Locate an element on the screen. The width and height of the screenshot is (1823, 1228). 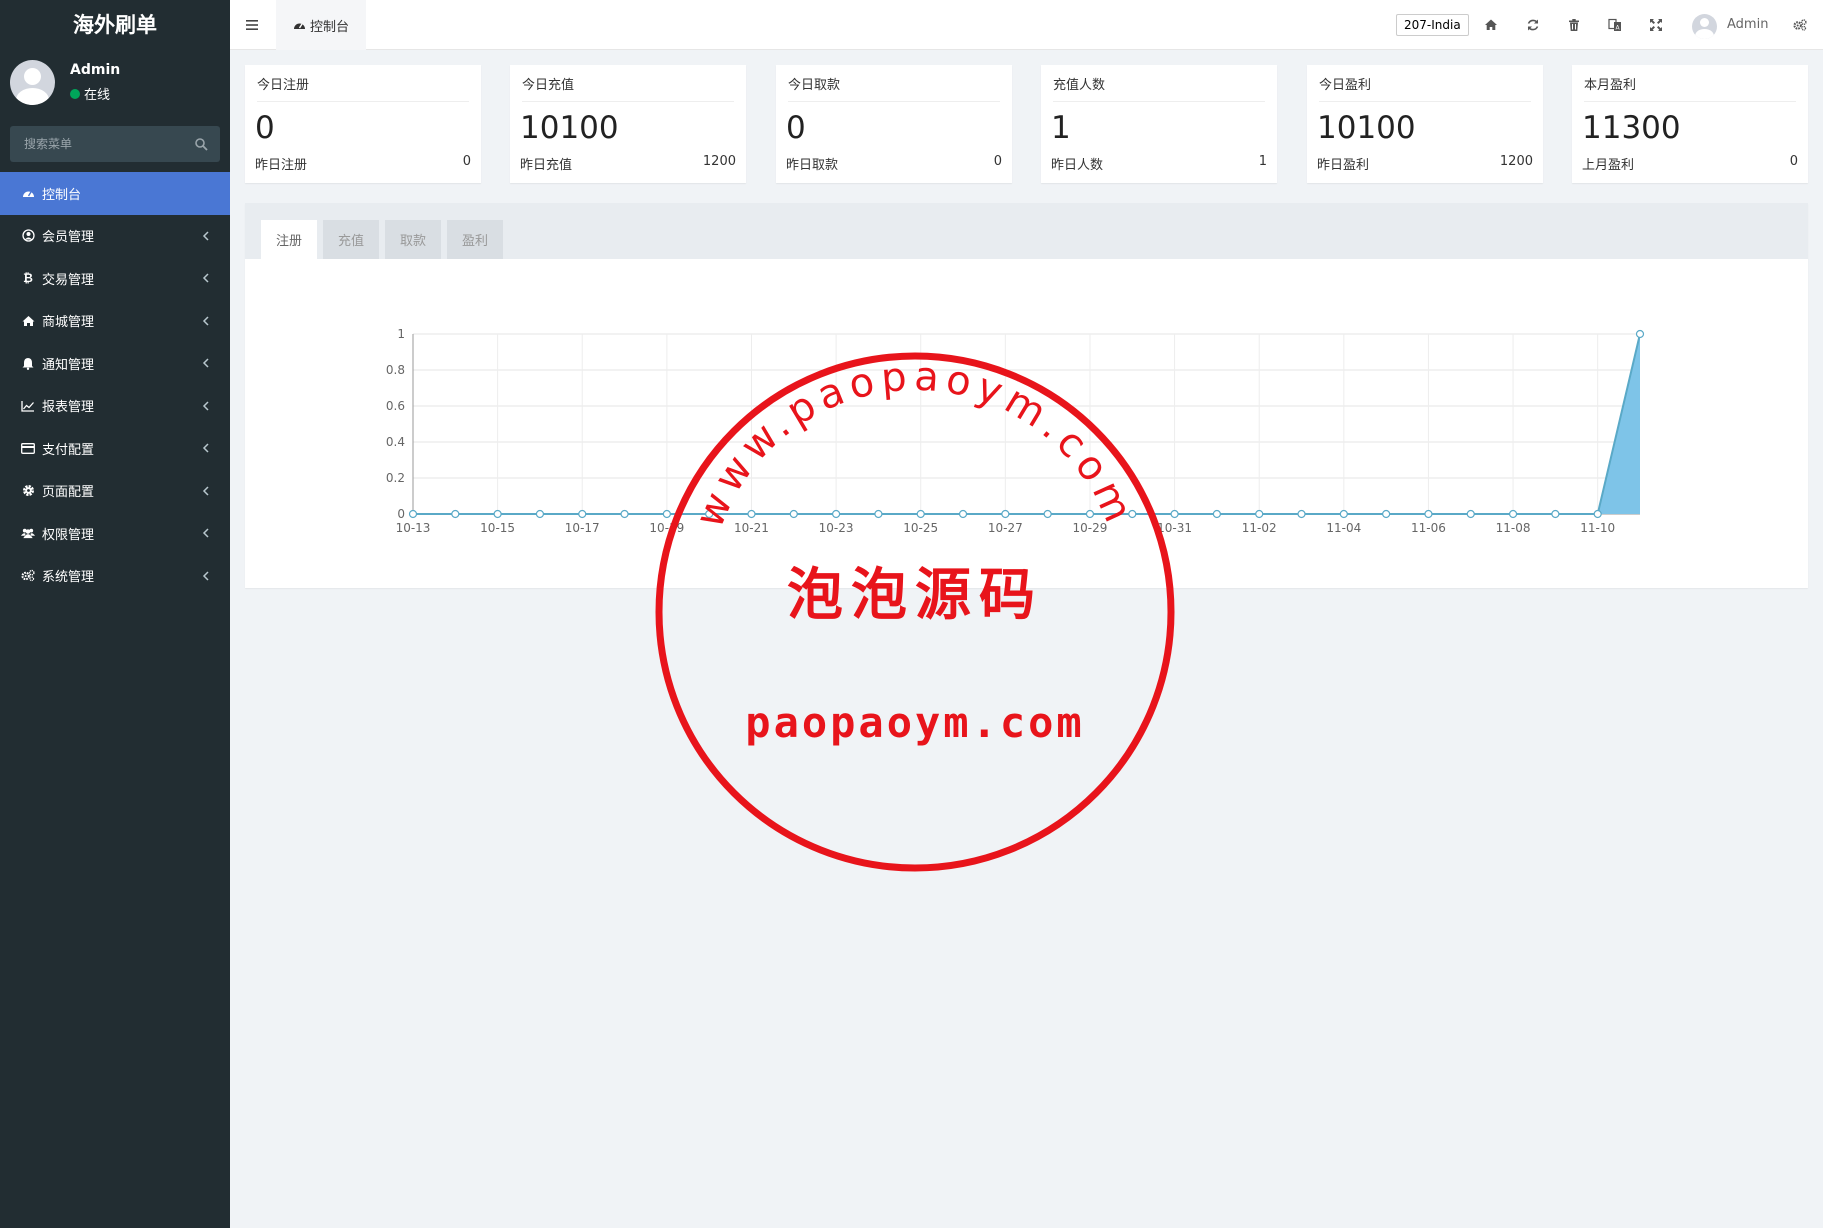
x-tick-label: 11-10 is located at coordinates (1597, 528).